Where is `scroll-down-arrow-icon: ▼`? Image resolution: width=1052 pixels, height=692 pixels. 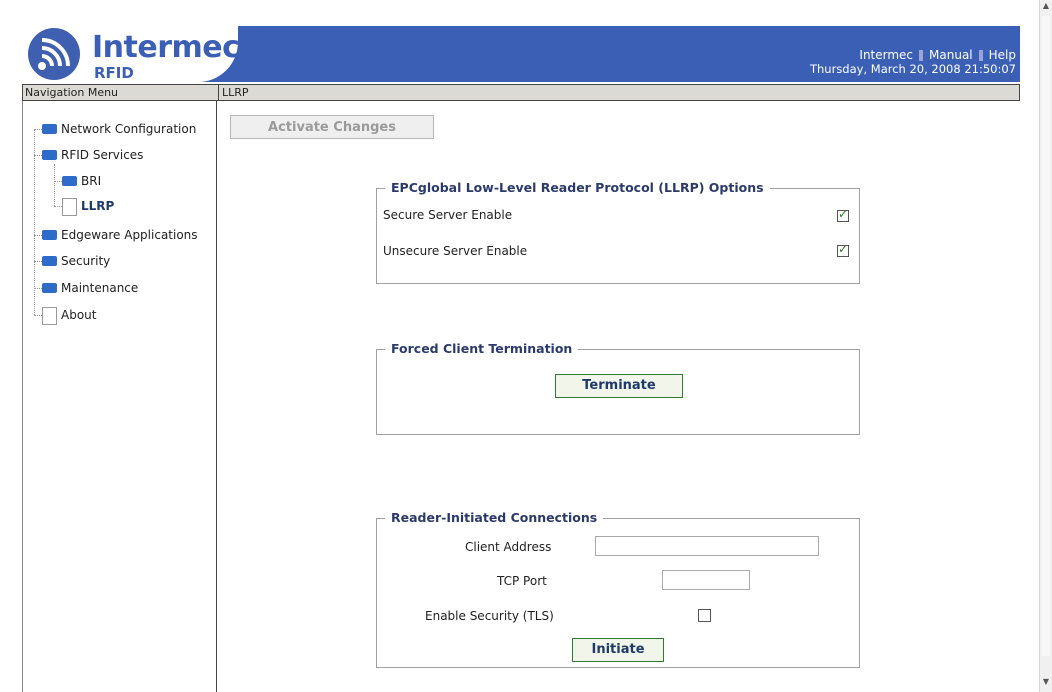
scroll-down-arrow-icon: ▼ is located at coordinates (1046, 682).